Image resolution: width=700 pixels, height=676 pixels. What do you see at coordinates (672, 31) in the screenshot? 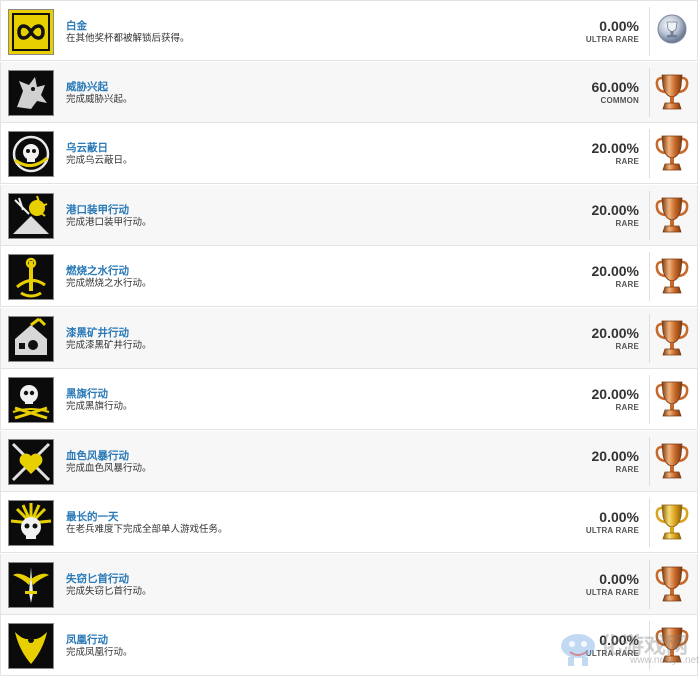
I see `platinum-trophy-icon` at bounding box center [672, 31].